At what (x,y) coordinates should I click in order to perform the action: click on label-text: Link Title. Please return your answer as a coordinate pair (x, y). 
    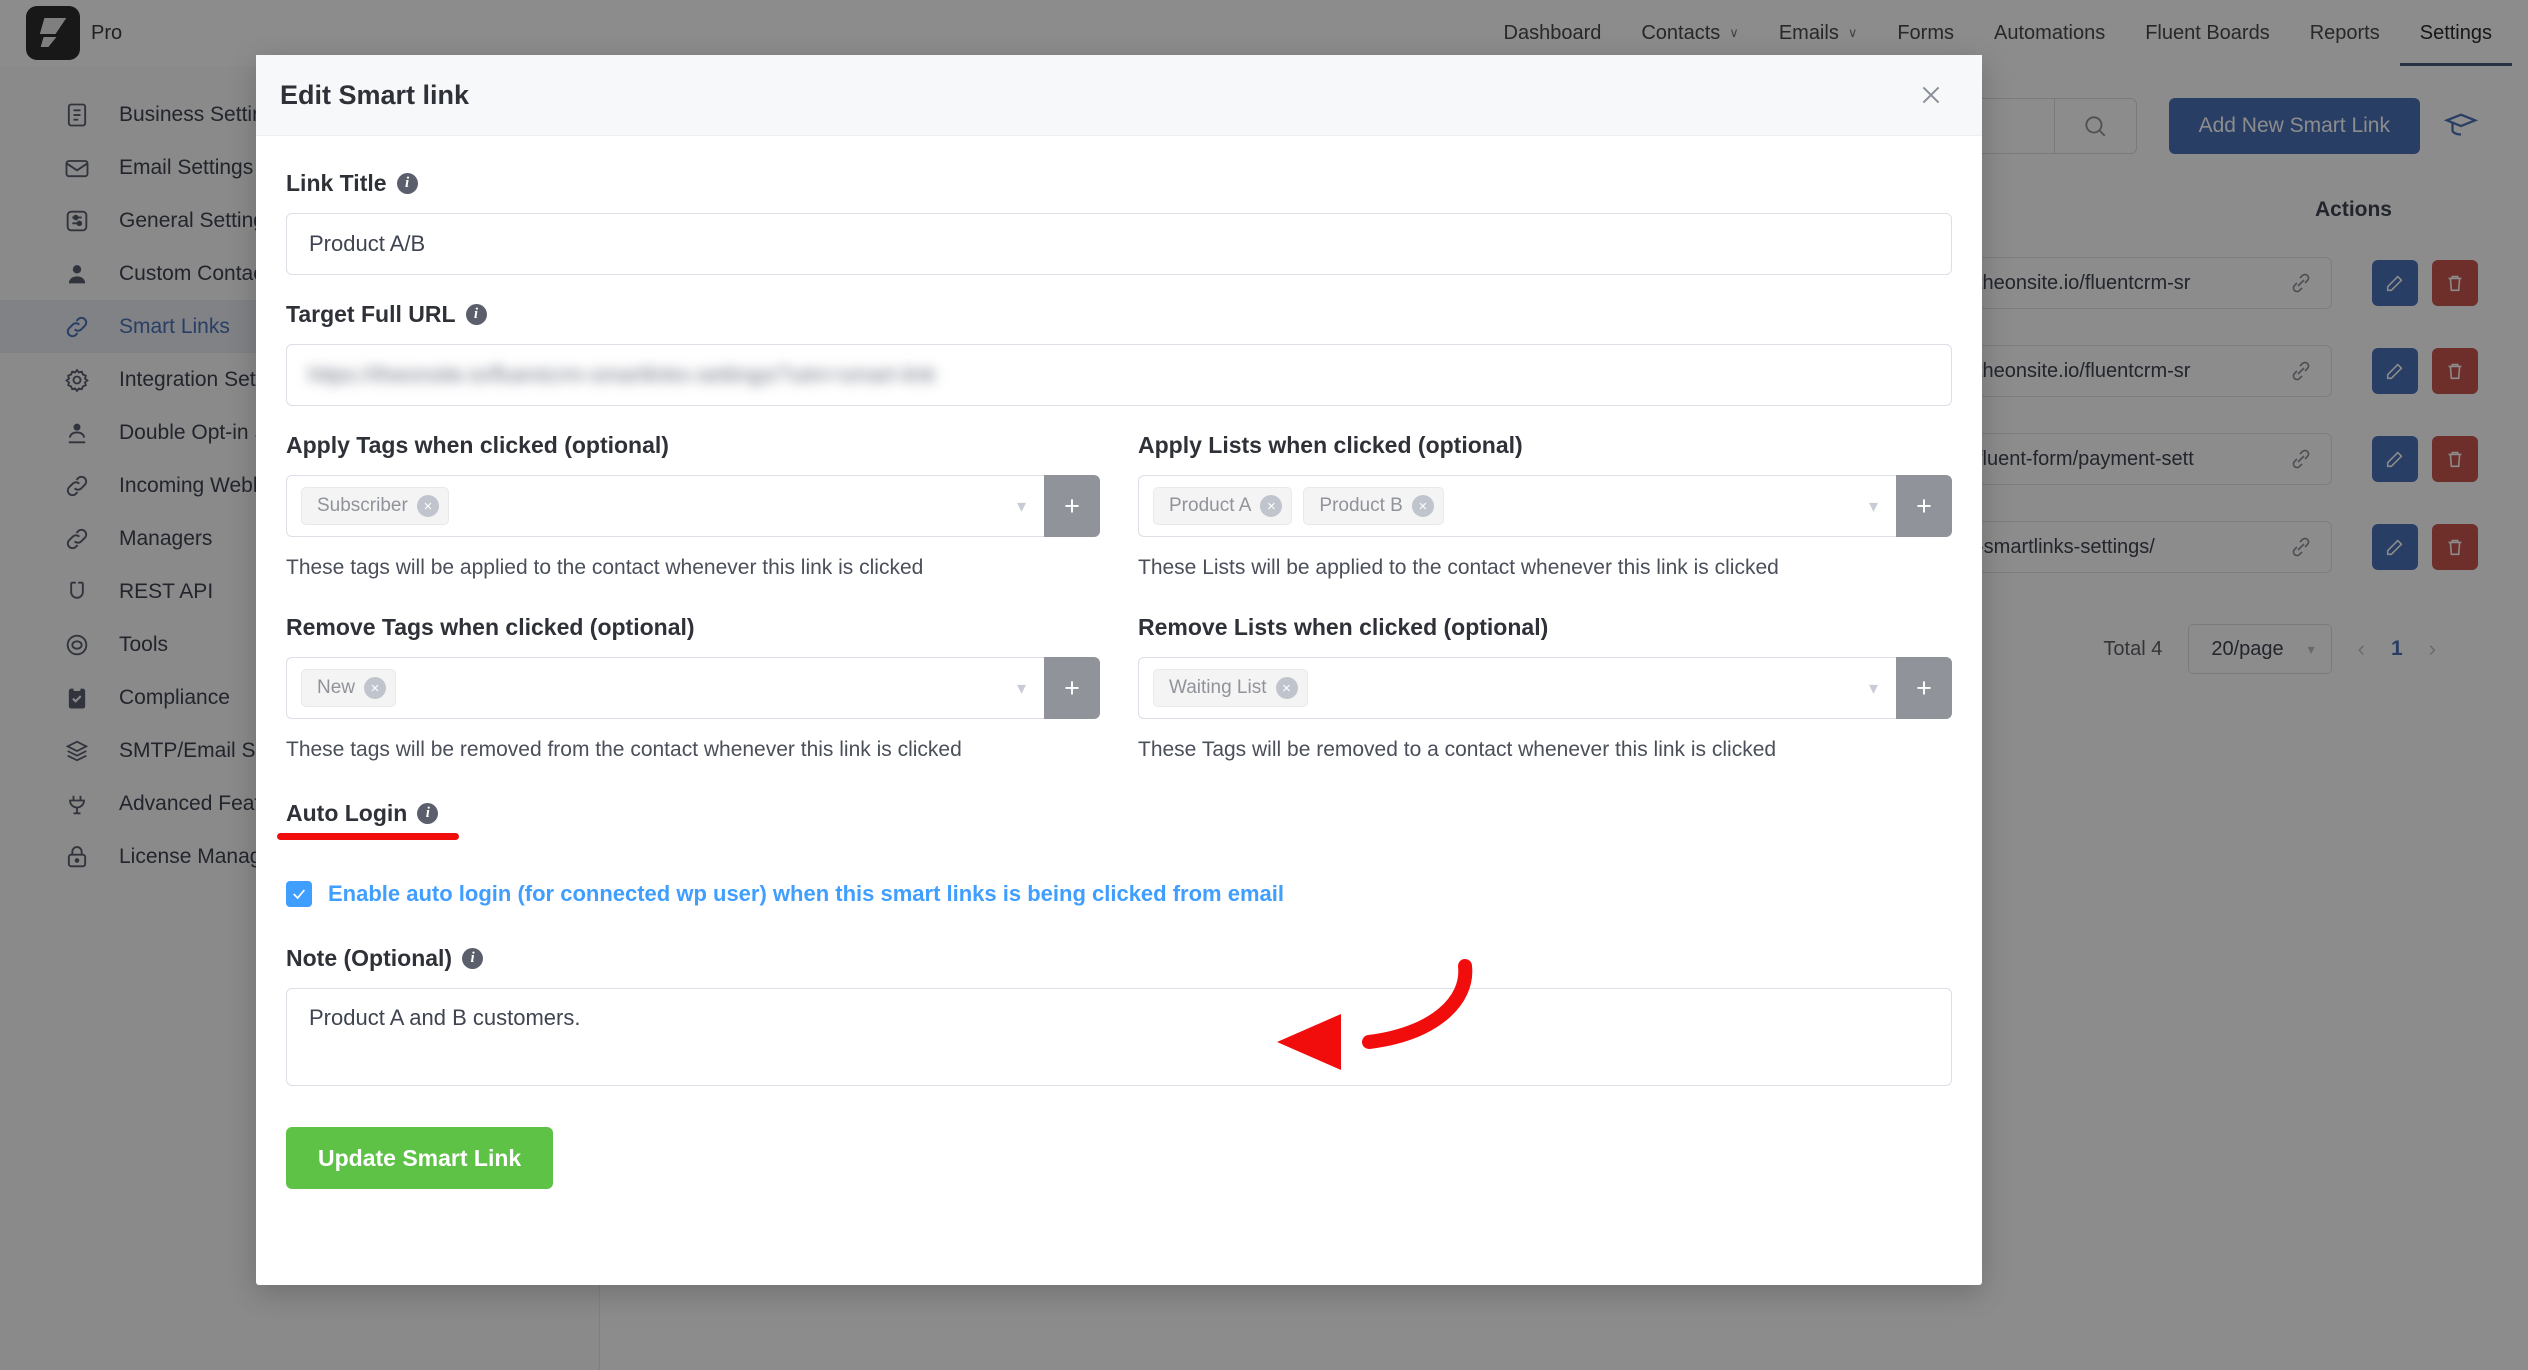
    Looking at the image, I should click on (336, 183).